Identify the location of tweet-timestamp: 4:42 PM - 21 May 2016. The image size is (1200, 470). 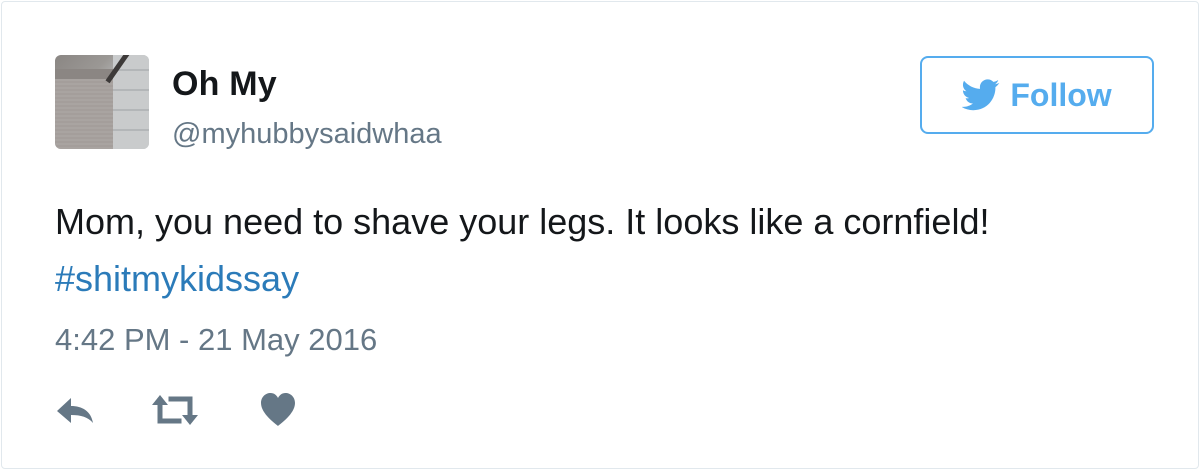
(216, 340).